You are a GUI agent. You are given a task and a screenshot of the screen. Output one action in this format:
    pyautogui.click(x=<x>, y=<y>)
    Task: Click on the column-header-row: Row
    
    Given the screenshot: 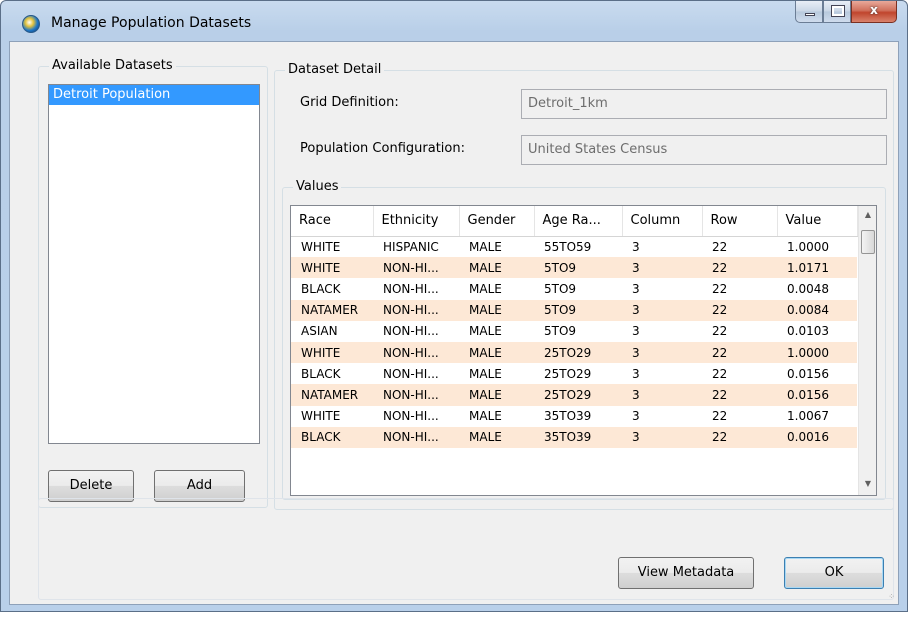 What is the action you would take?
    pyautogui.click(x=740, y=221)
    